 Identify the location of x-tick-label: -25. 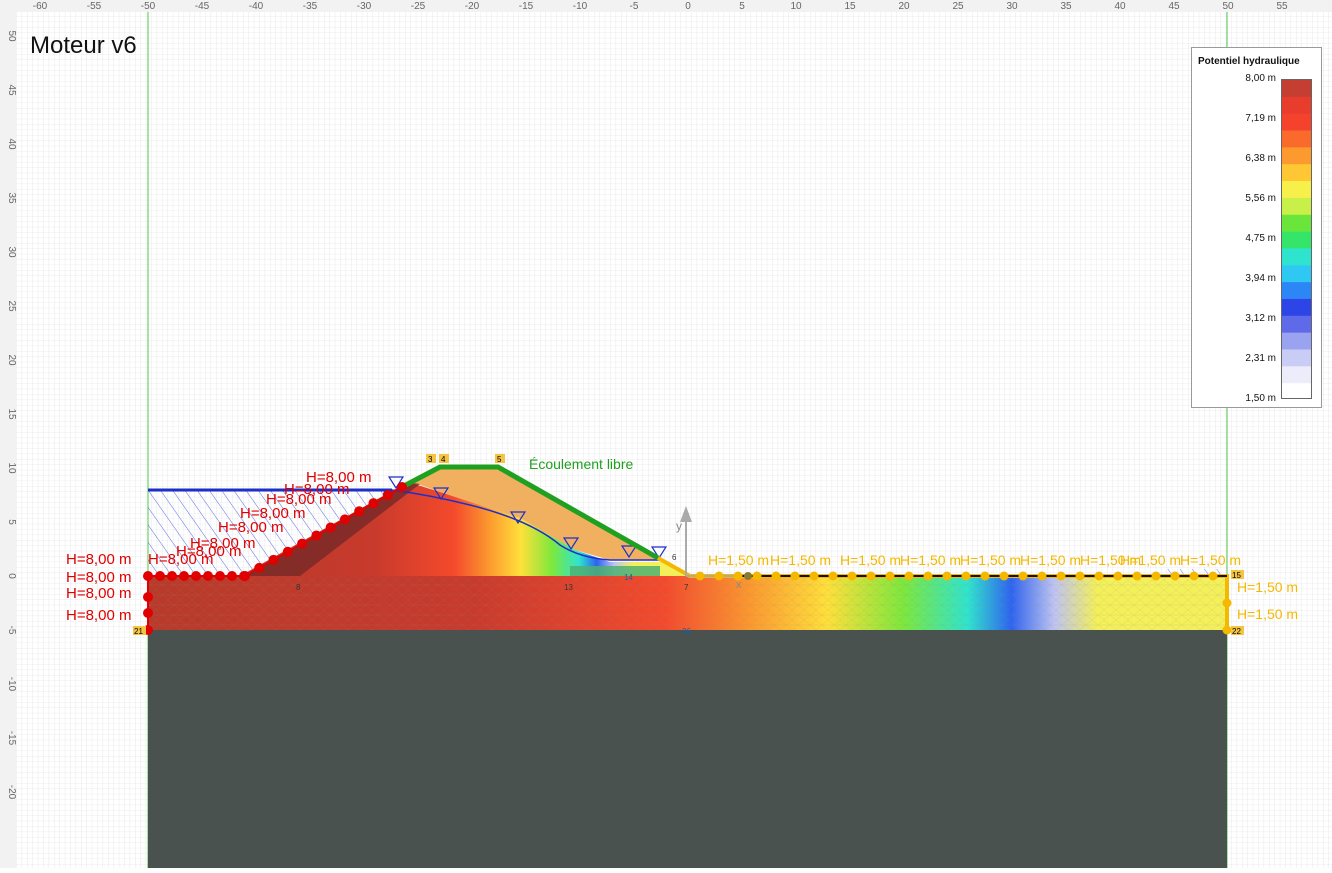
(418, 6).